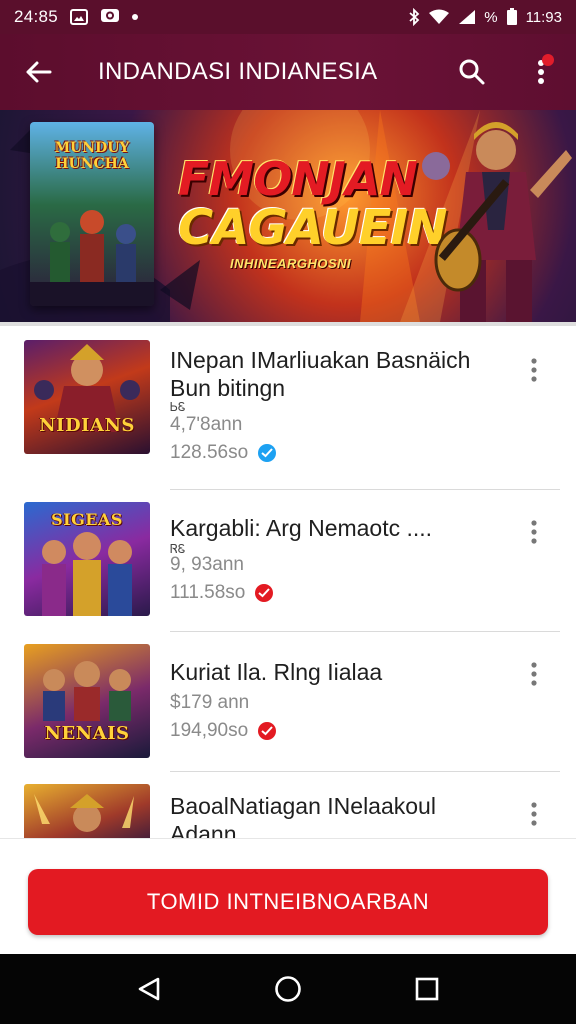 The width and height of the screenshot is (576, 1024). I want to click on box-characters, so click(92, 258).